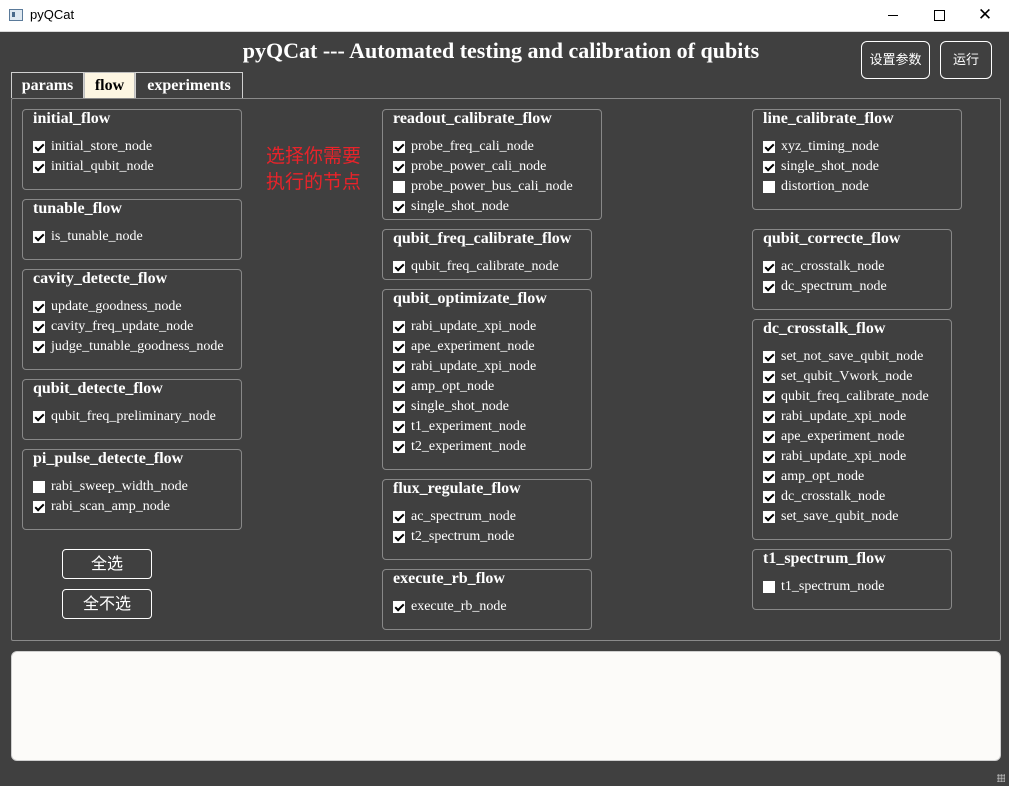 This screenshot has height=786, width=1009. Describe the element at coordinates (470, 298) in the screenshot. I see `group-title: qubit_optimizate_flow` at that location.